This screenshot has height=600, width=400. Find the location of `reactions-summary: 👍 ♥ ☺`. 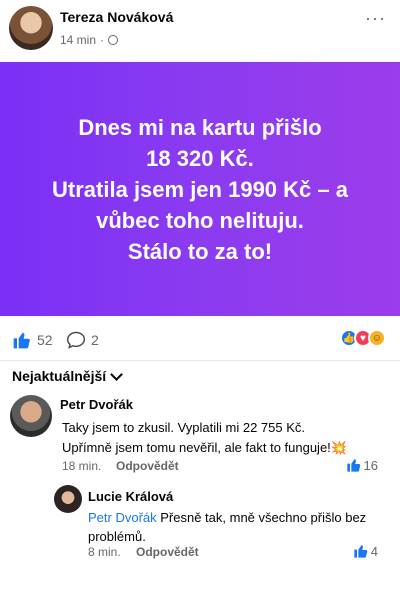

reactions-summary: 👍 ♥ ☺ is located at coordinates (363, 338).